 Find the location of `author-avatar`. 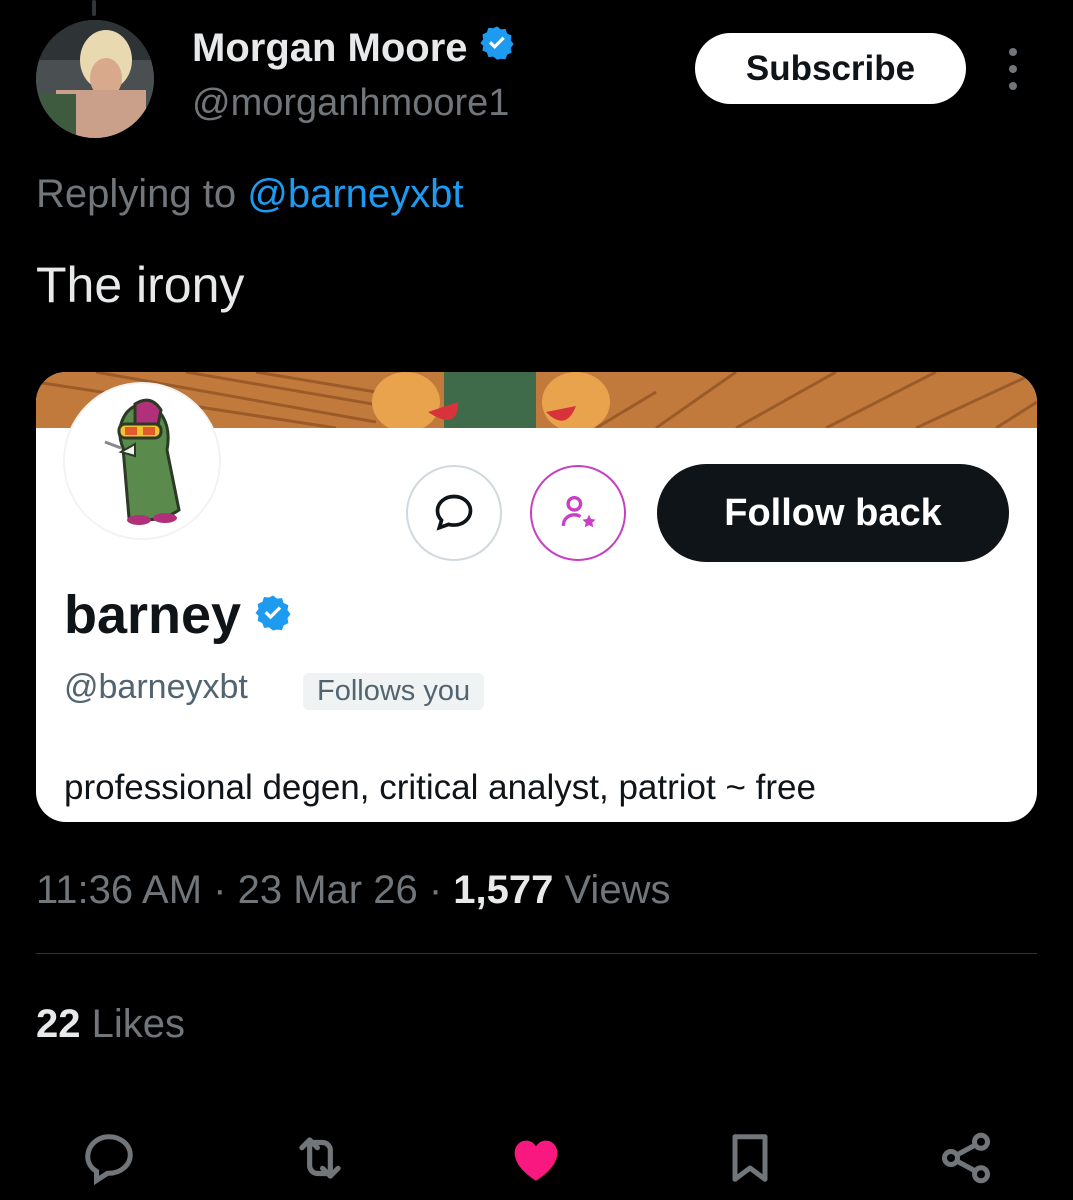

author-avatar is located at coordinates (95, 79).